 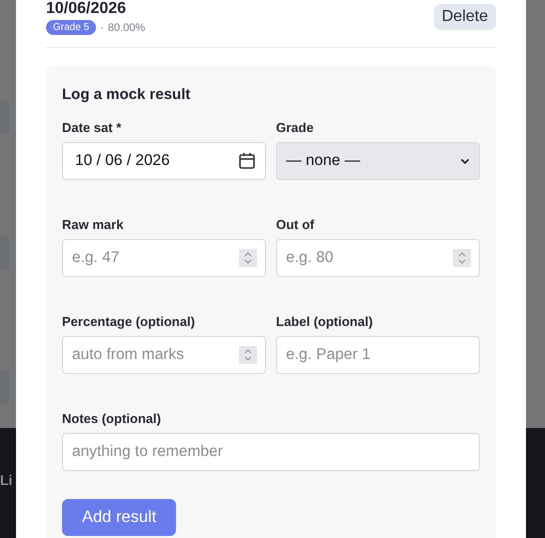 What do you see at coordinates (325, 321) in the screenshot?
I see `field-label: Label (optional)` at bounding box center [325, 321].